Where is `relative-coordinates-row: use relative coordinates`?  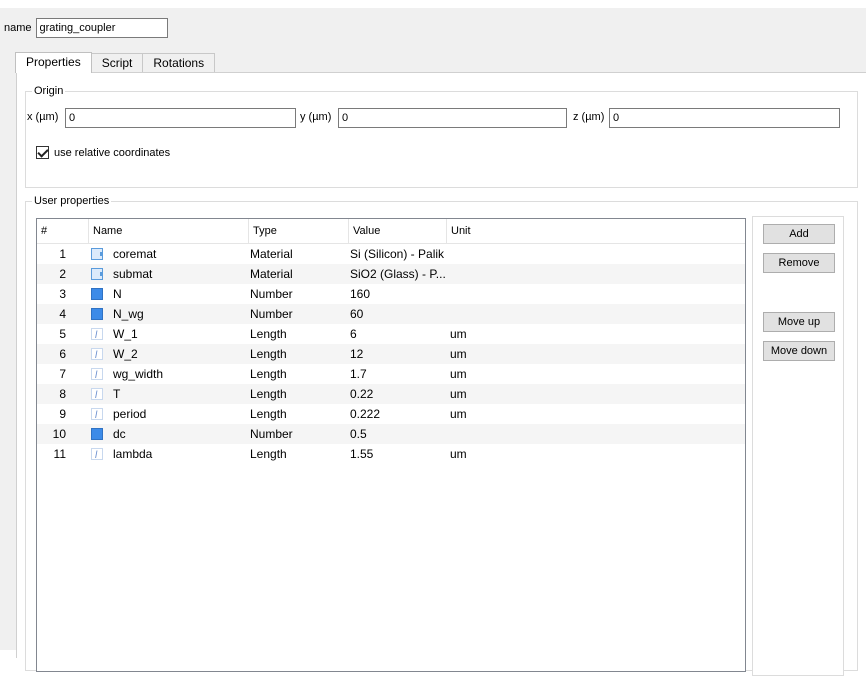
relative-coordinates-row: use relative coordinates is located at coordinates (103, 152).